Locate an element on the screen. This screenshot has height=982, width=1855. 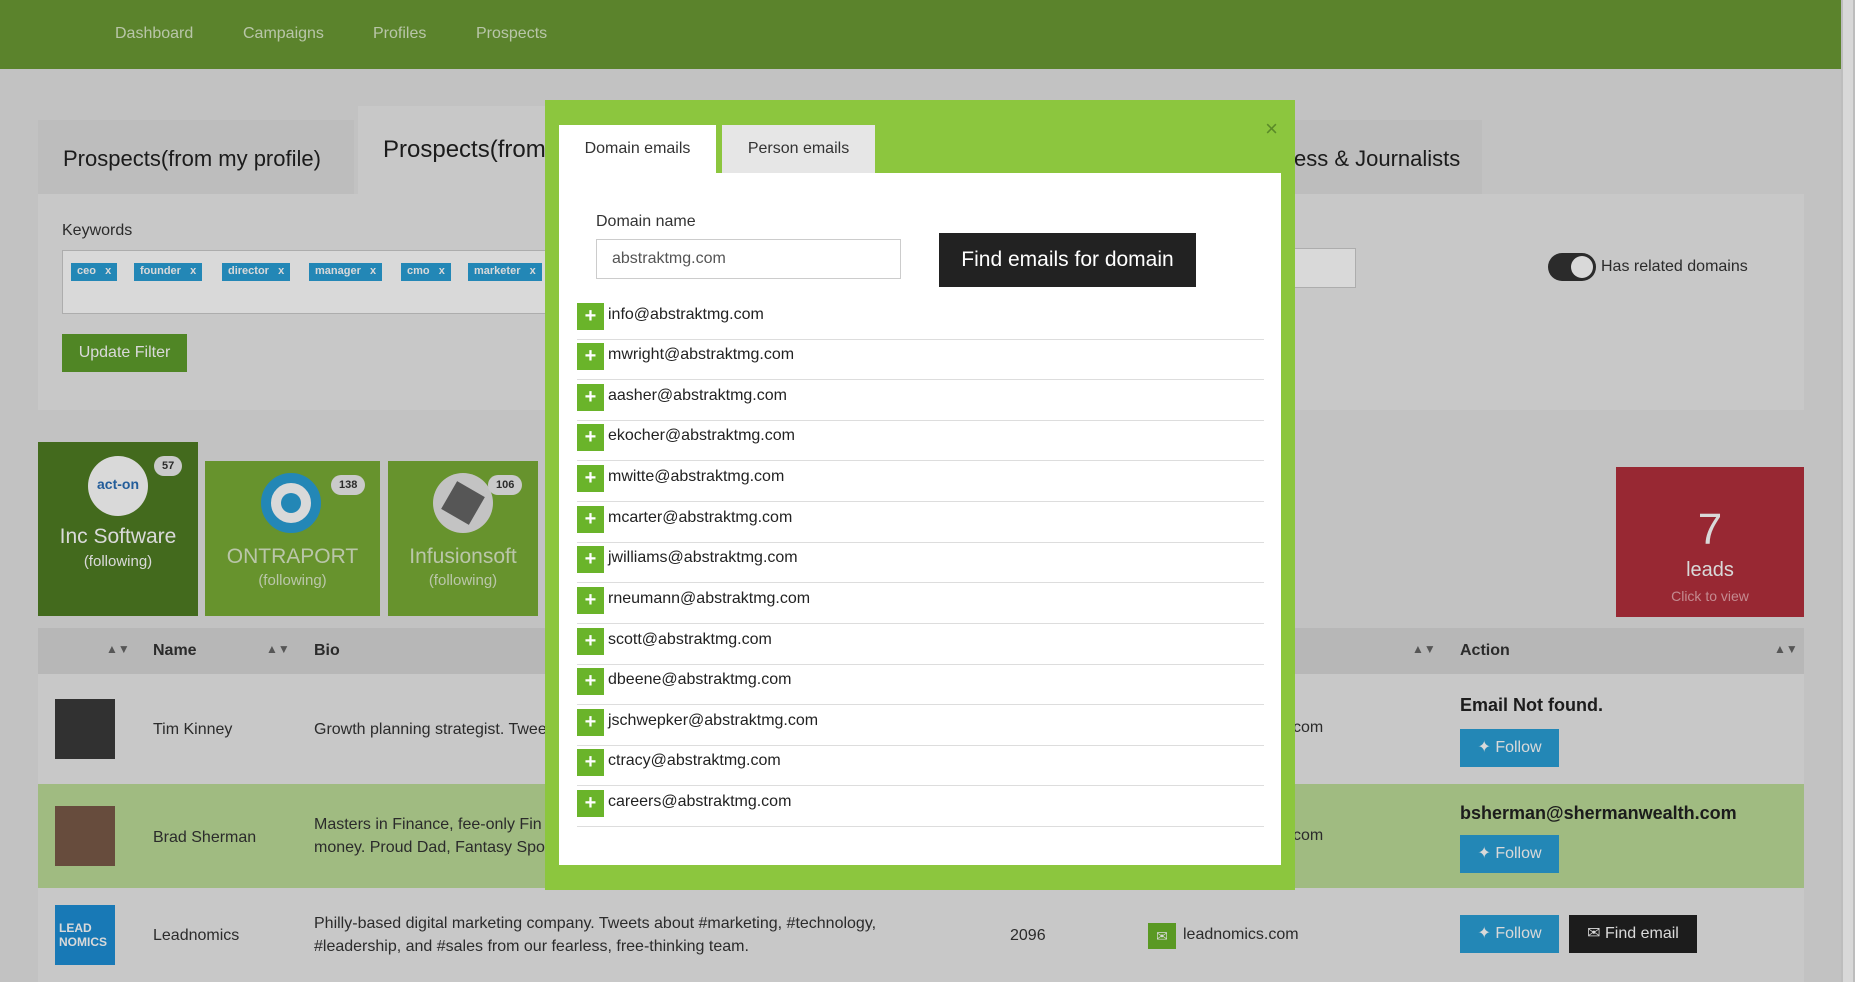
email-list-item: + jwilliams@abstraktmg.com is located at coordinates (920, 563).